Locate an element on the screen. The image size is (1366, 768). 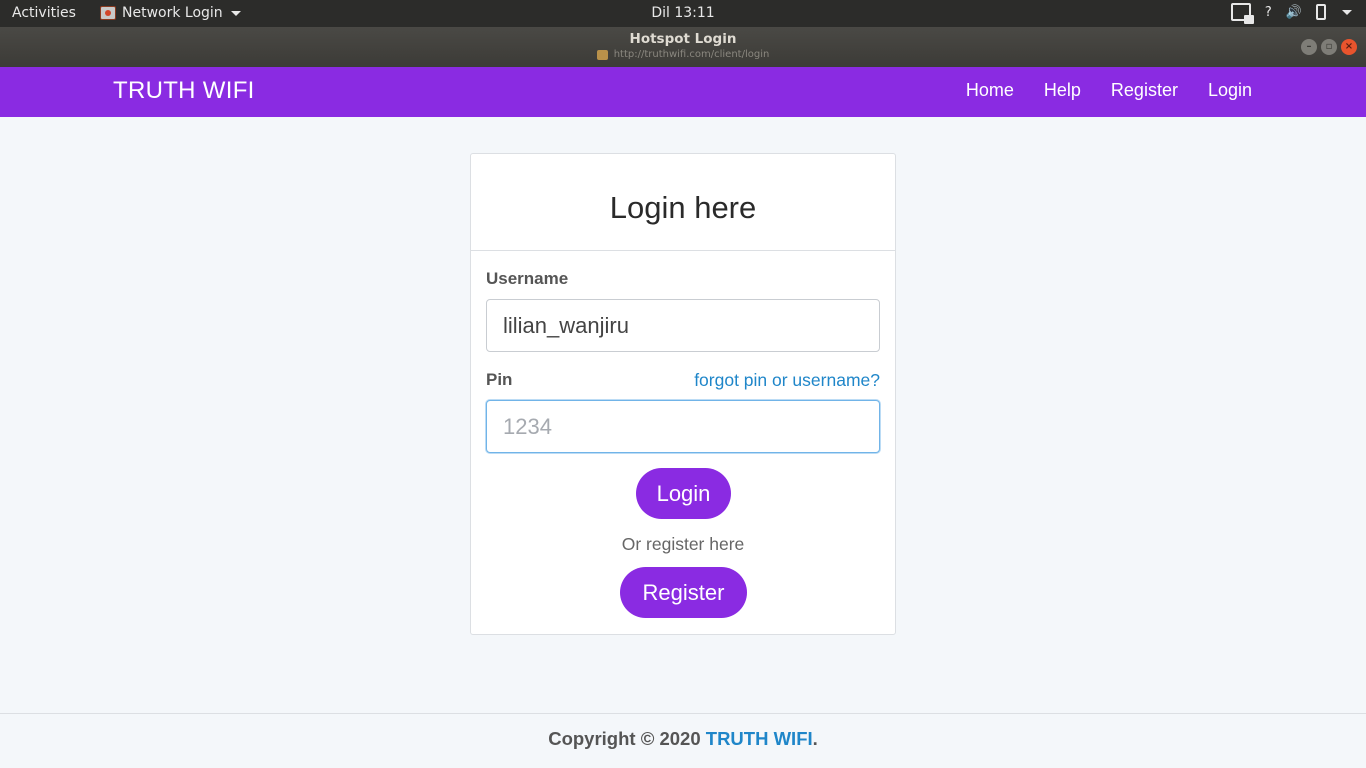
nav-links: Home Help Register Login is located at coordinates (1109, 90).